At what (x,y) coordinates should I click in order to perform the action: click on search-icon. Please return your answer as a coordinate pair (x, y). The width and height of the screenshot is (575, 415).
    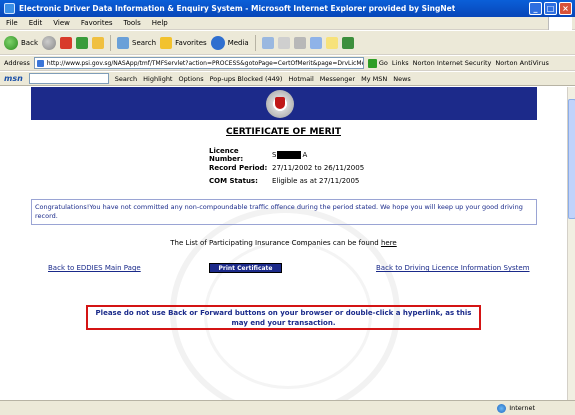
    Looking at the image, I should click on (123, 42).